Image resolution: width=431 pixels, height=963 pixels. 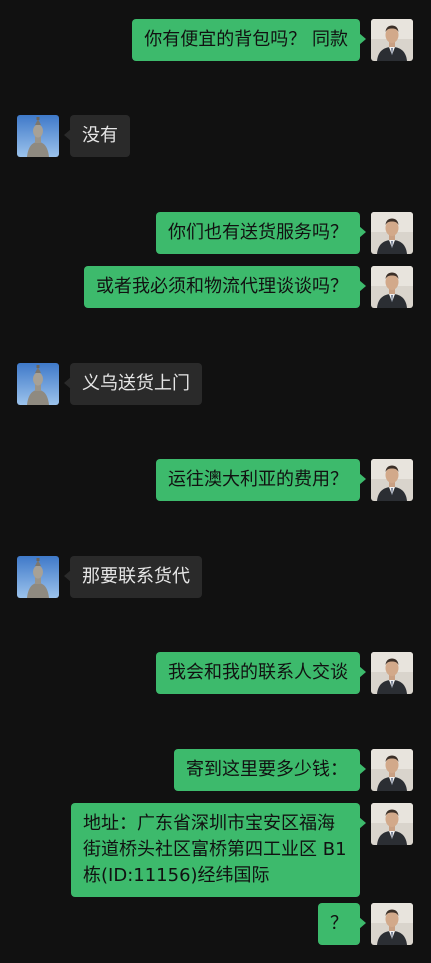 I want to click on message-bubble: 我会和我的联系人交谈, so click(x=261, y=673).